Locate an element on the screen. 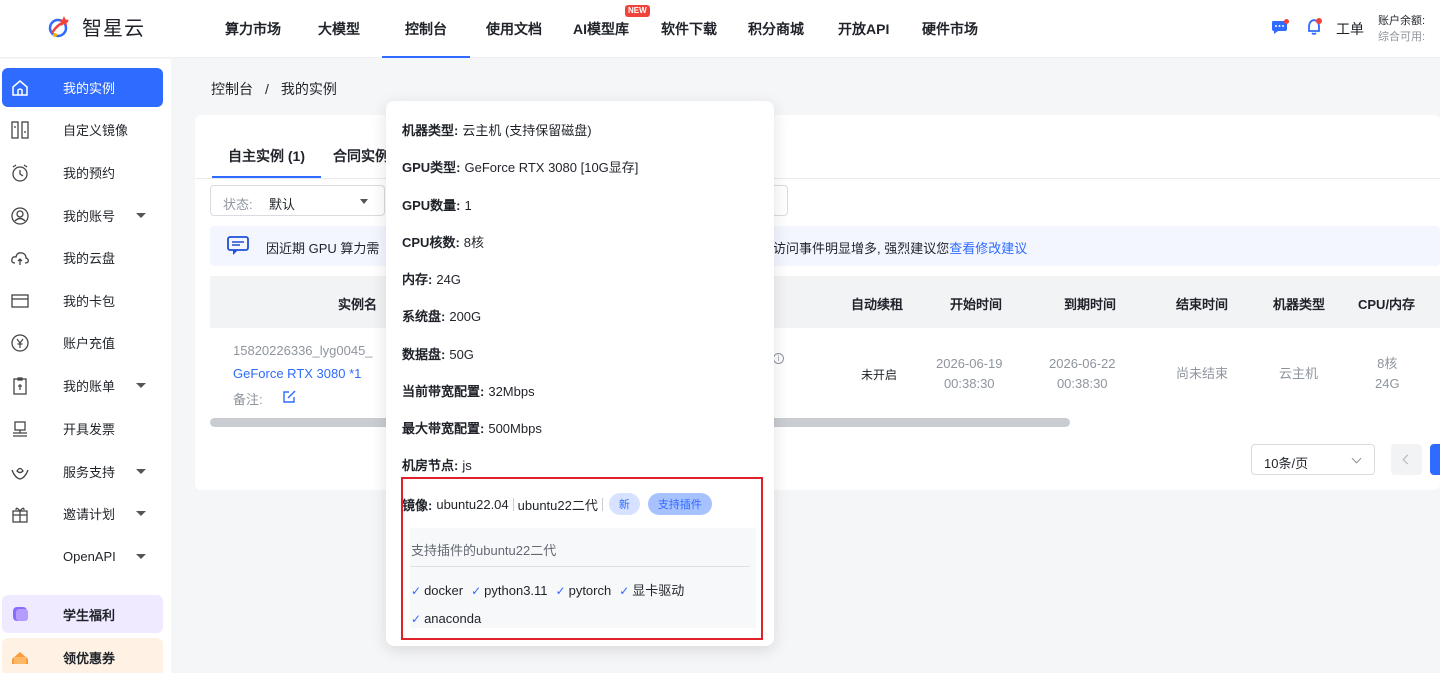 This screenshot has width=1440, height=673. nav-open-api: 开放API is located at coordinates (863, 29).